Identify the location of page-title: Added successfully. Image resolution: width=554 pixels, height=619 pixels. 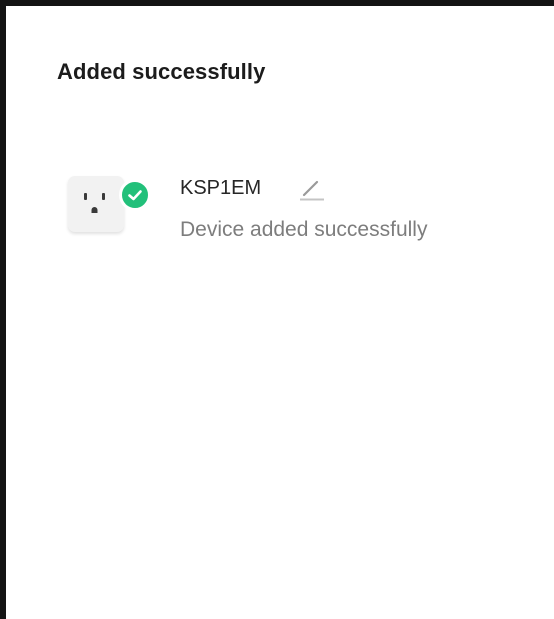
(161, 71).